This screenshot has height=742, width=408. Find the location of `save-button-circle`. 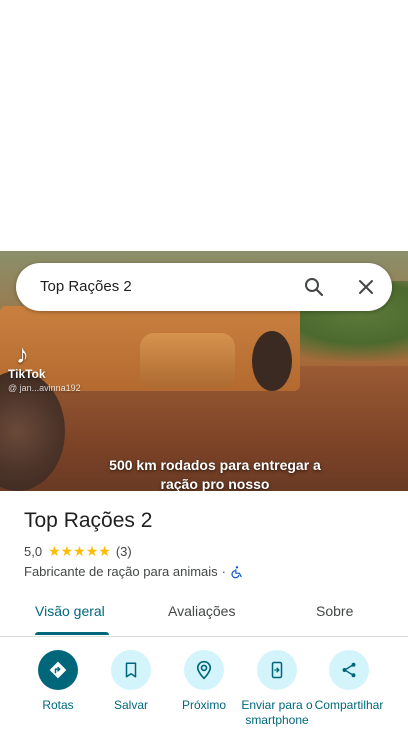

save-button-circle is located at coordinates (131, 670).